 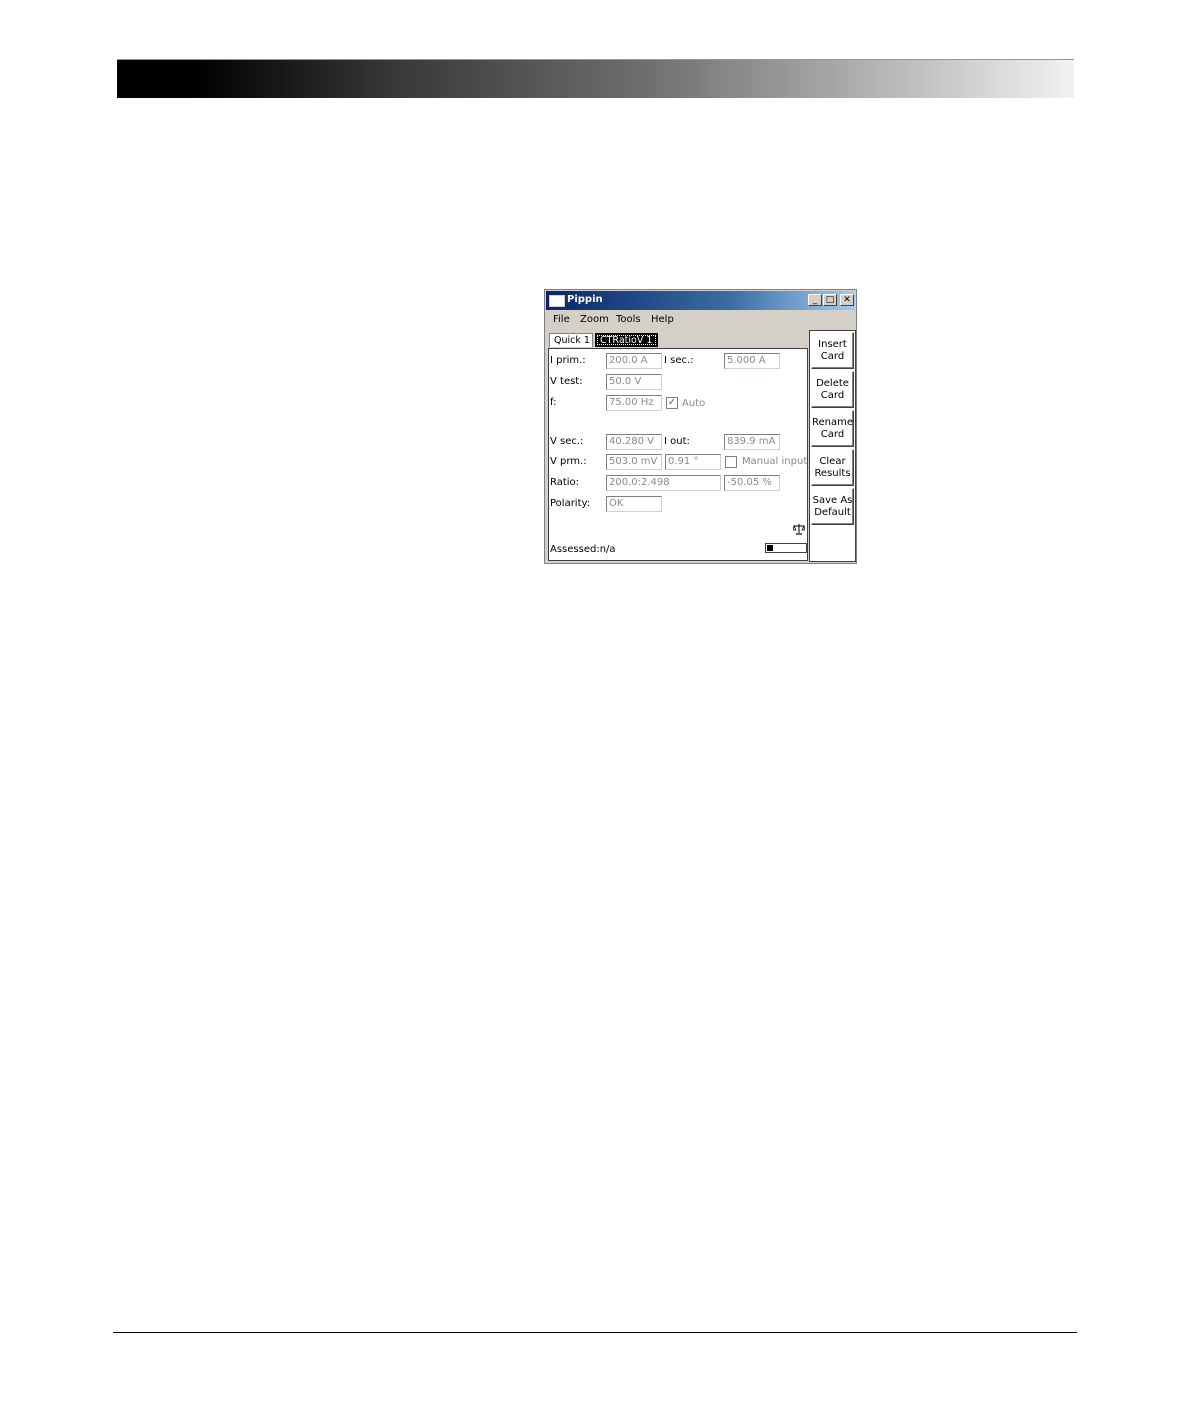 What do you see at coordinates (626, 340) in the screenshot?
I see `tab-ctratiov-1: CTRatioV 1` at bounding box center [626, 340].